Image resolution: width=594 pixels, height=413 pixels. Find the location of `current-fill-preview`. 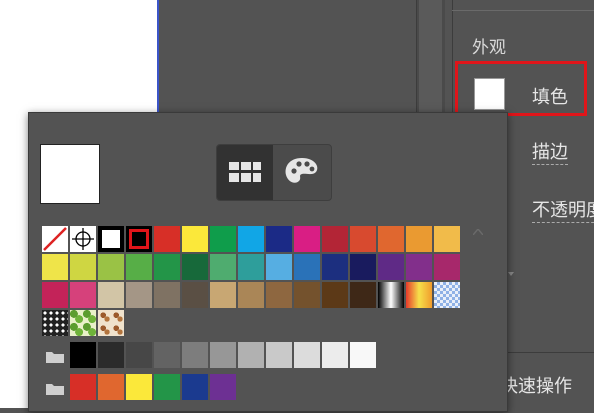

current-fill-preview is located at coordinates (70, 174).